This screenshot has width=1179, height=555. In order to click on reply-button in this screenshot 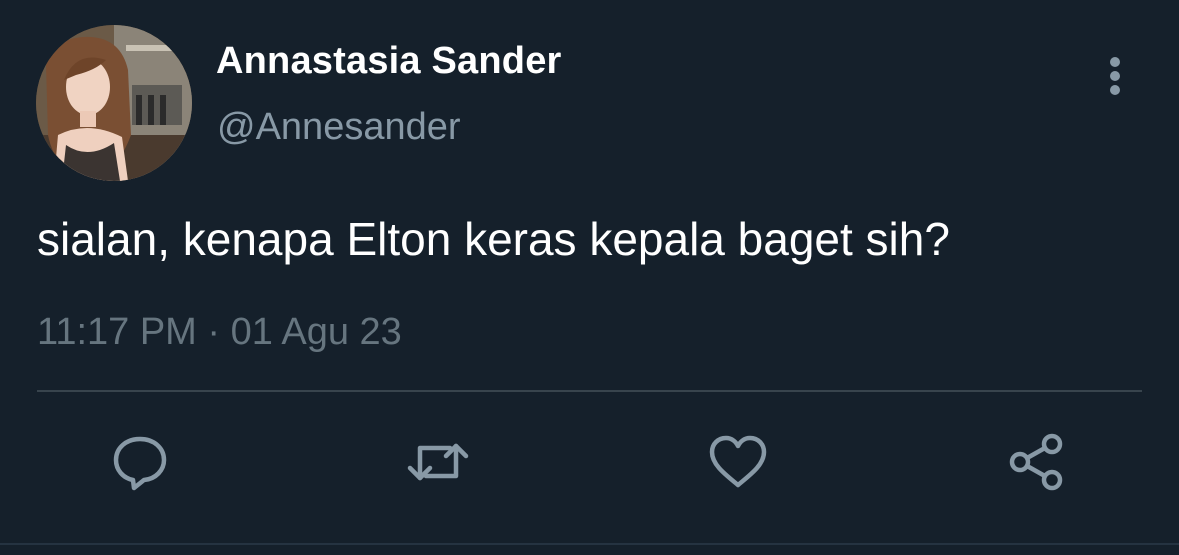, I will do `click(140, 462)`.